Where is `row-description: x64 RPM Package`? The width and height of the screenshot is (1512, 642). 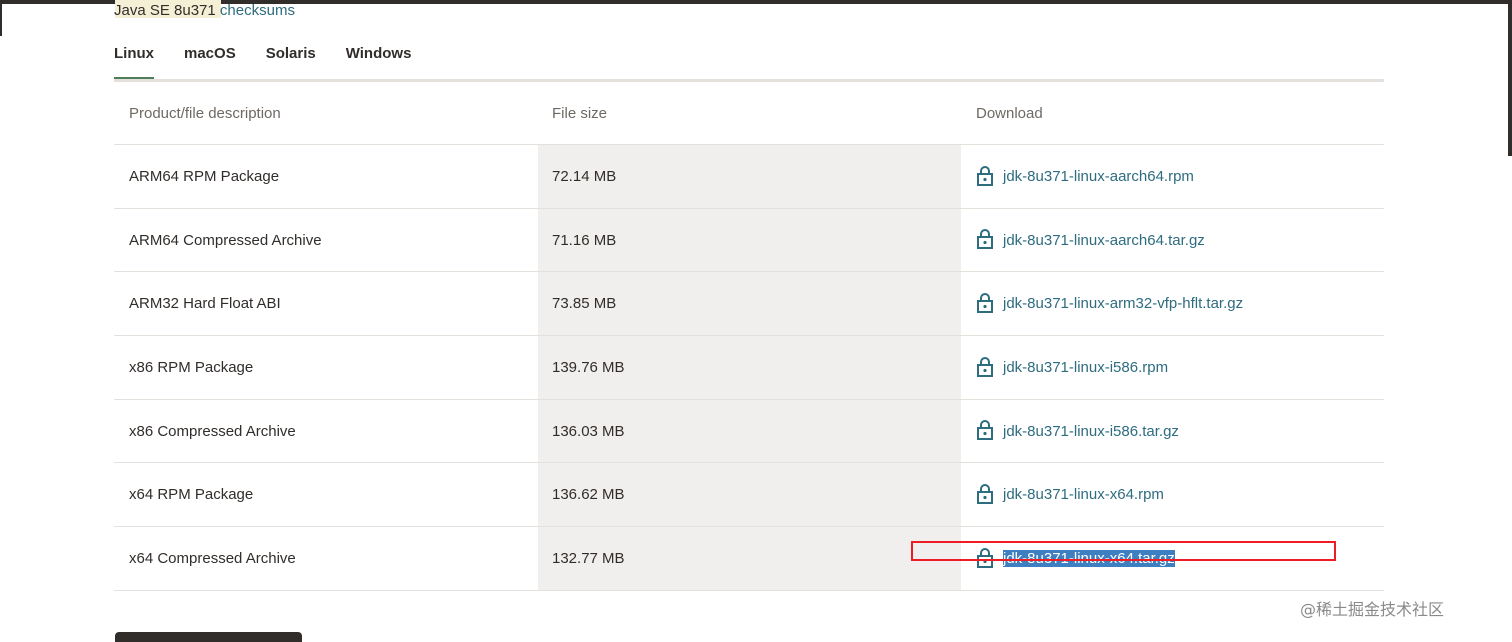
row-description: x64 RPM Package is located at coordinates (191, 494).